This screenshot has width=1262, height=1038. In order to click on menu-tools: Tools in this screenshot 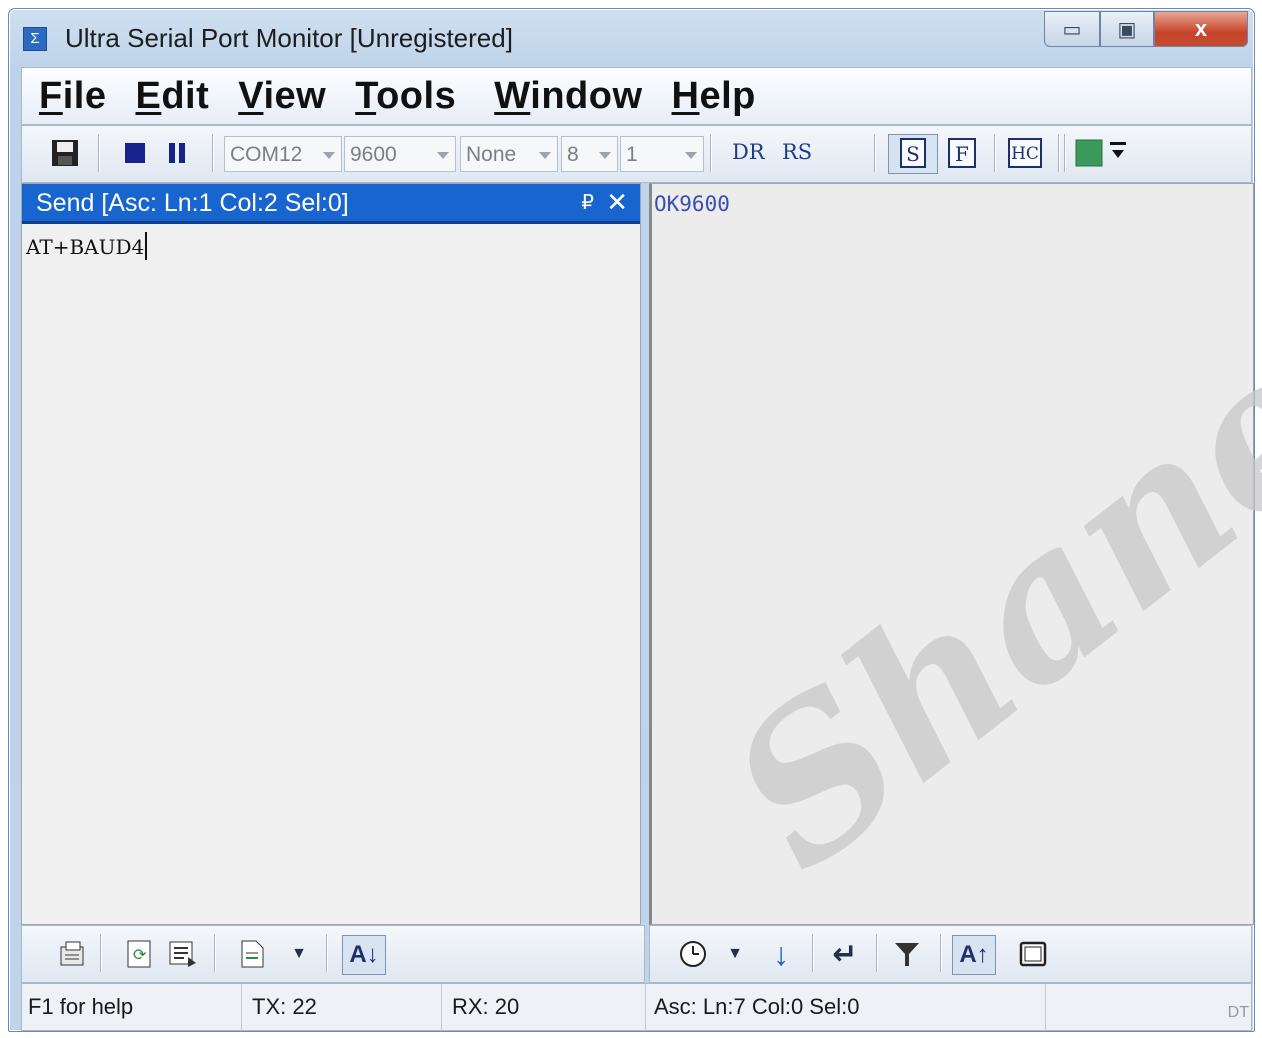, I will do `click(405, 96)`.